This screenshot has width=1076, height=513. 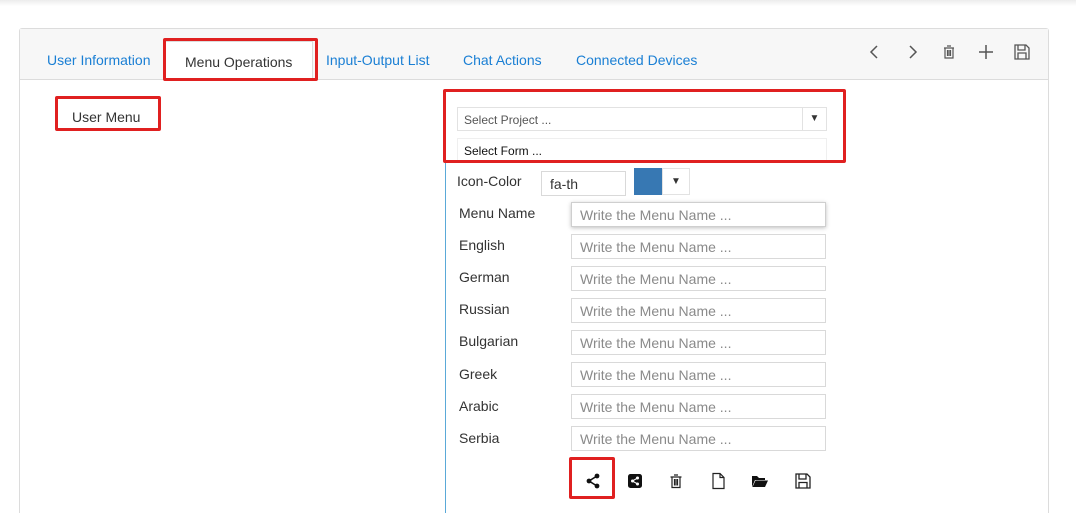 What do you see at coordinates (760, 481) in the screenshot?
I see `folder-open-icon` at bounding box center [760, 481].